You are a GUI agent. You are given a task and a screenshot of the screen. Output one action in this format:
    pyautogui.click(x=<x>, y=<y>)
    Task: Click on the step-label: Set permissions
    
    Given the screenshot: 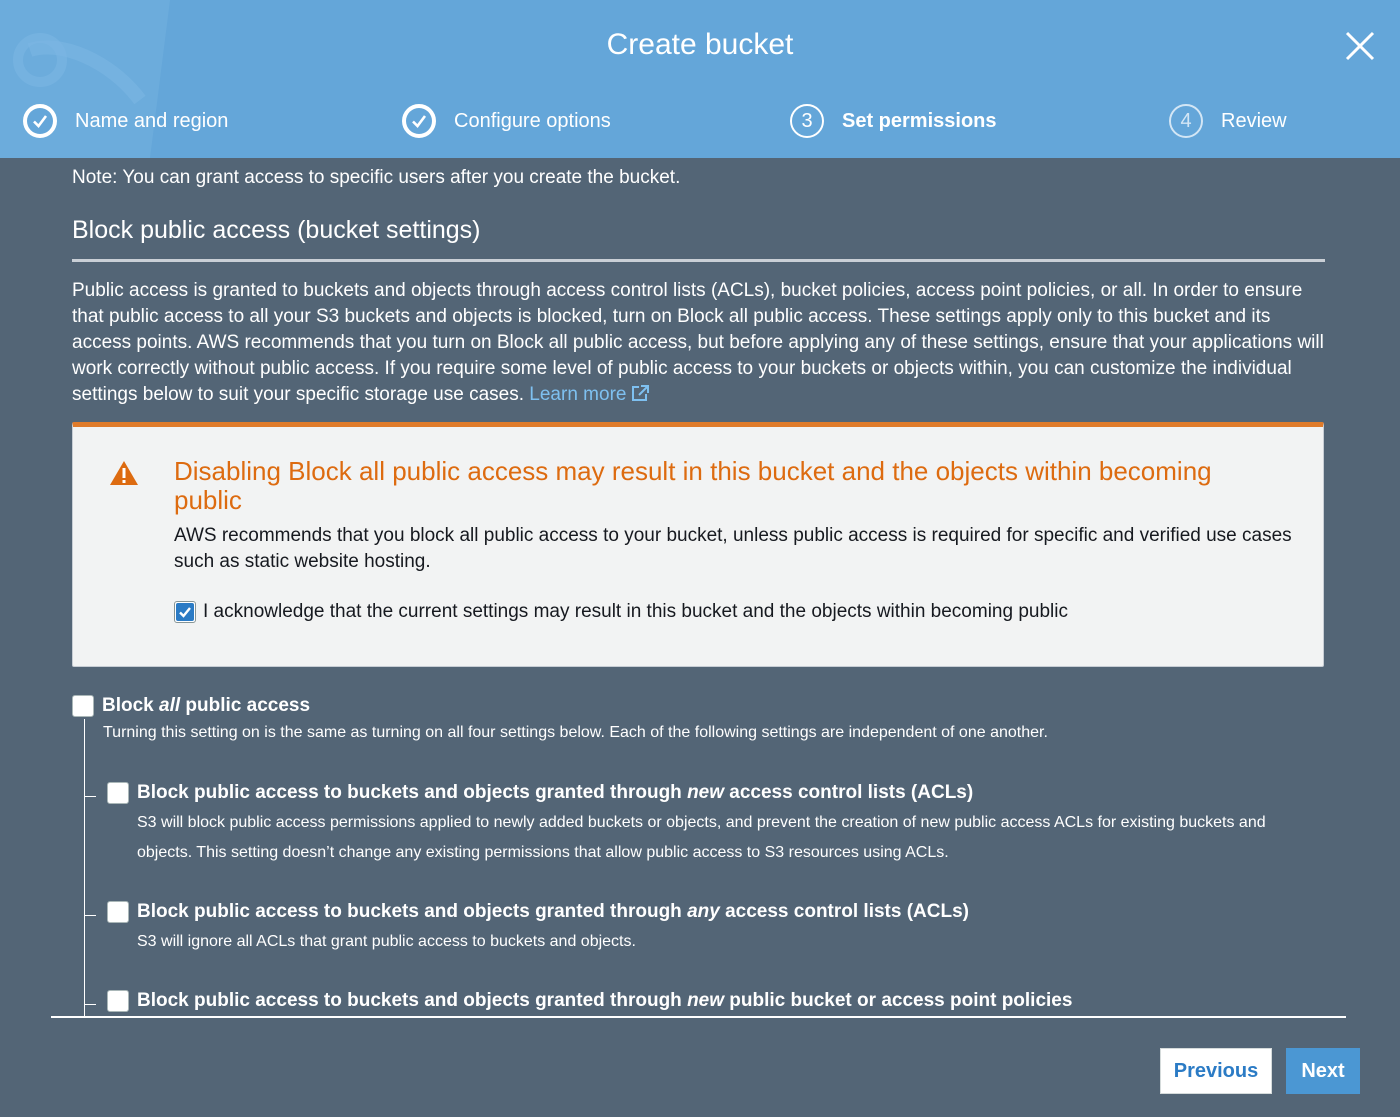 What is the action you would take?
    pyautogui.click(x=919, y=120)
    